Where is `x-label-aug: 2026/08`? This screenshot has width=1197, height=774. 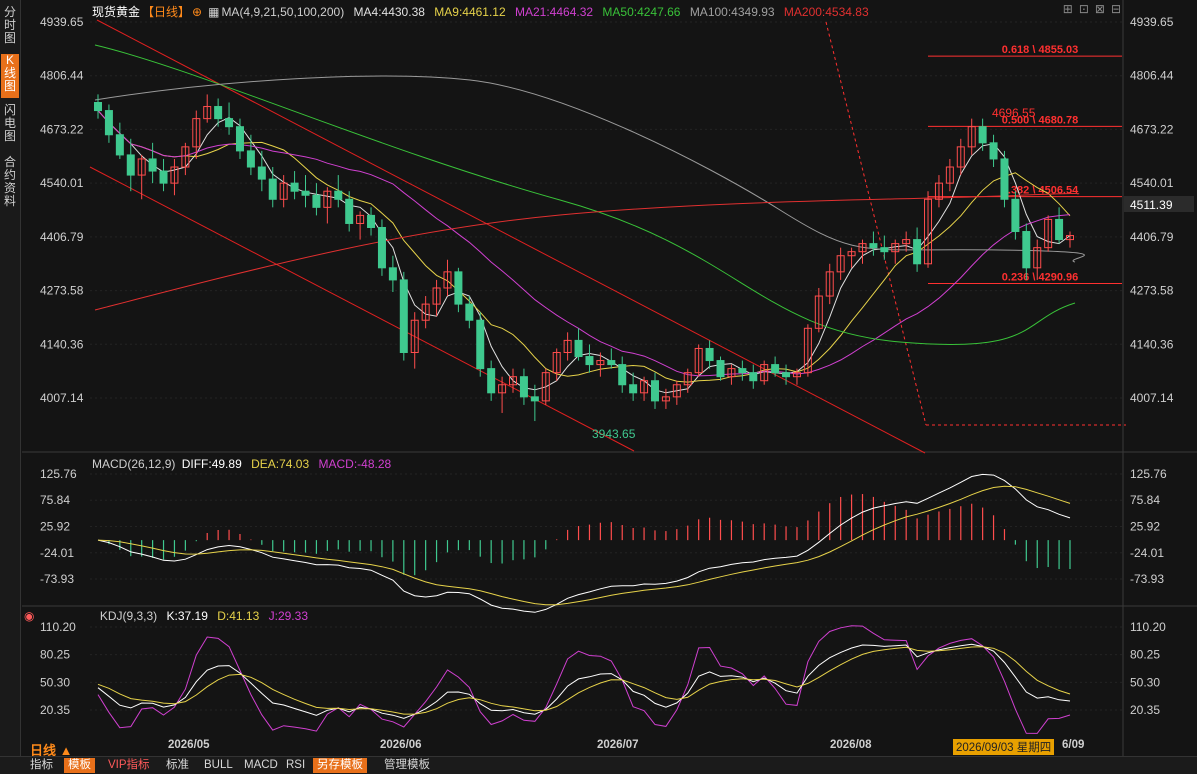 x-label-aug: 2026/08 is located at coordinates (851, 745).